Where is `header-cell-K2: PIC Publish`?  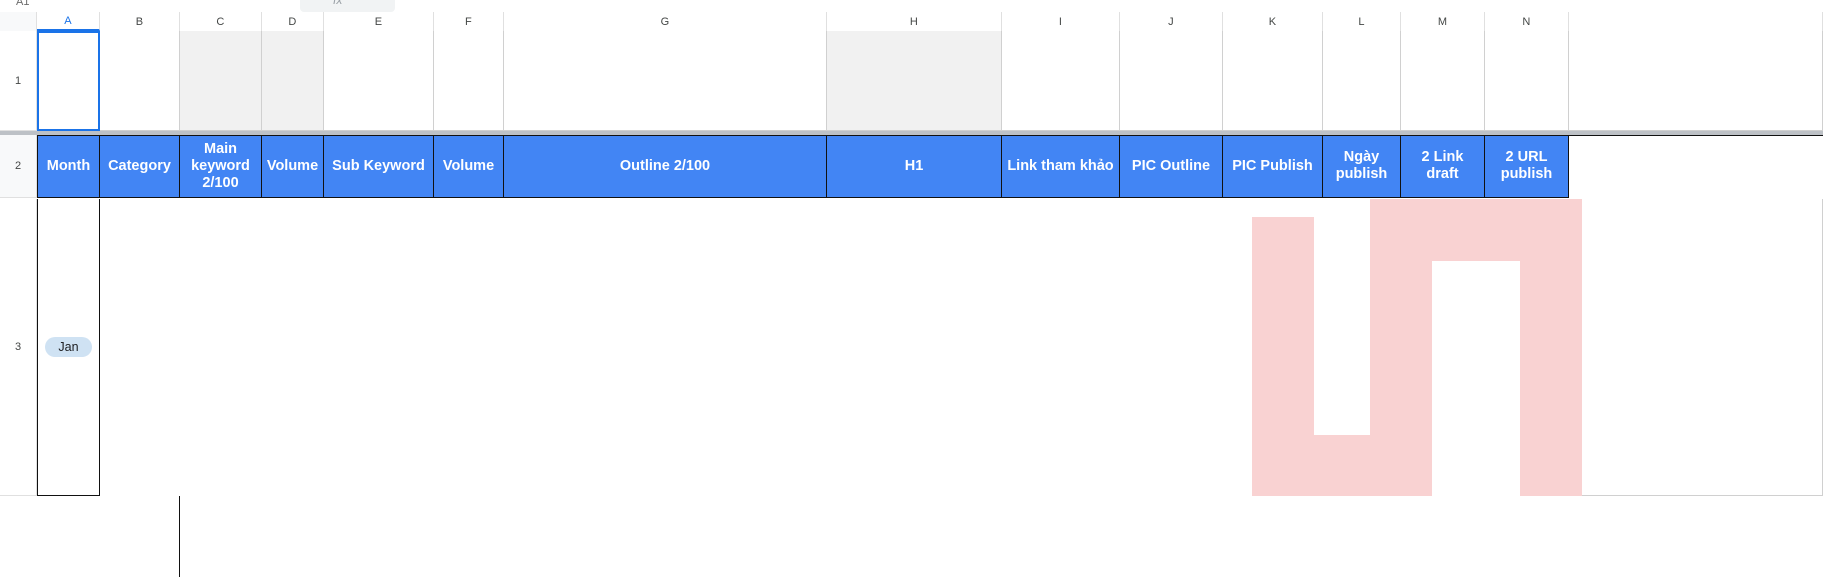
header-cell-K2: PIC Publish is located at coordinates (1273, 166).